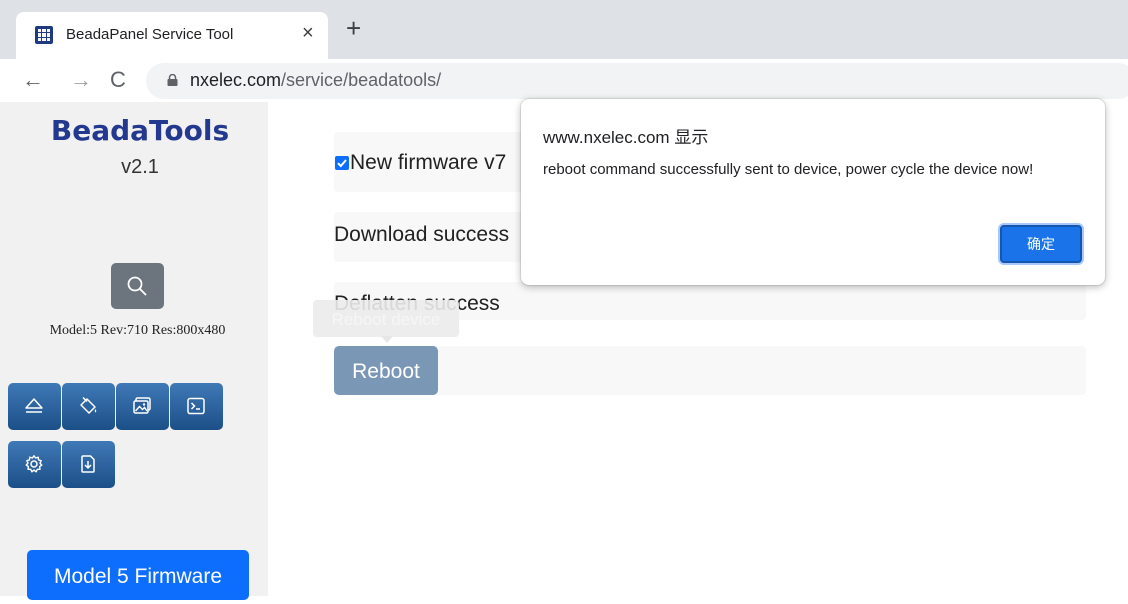 Image resolution: width=1128 pixels, height=604 pixels. I want to click on firmware-label: New firmware v7, so click(428, 162).